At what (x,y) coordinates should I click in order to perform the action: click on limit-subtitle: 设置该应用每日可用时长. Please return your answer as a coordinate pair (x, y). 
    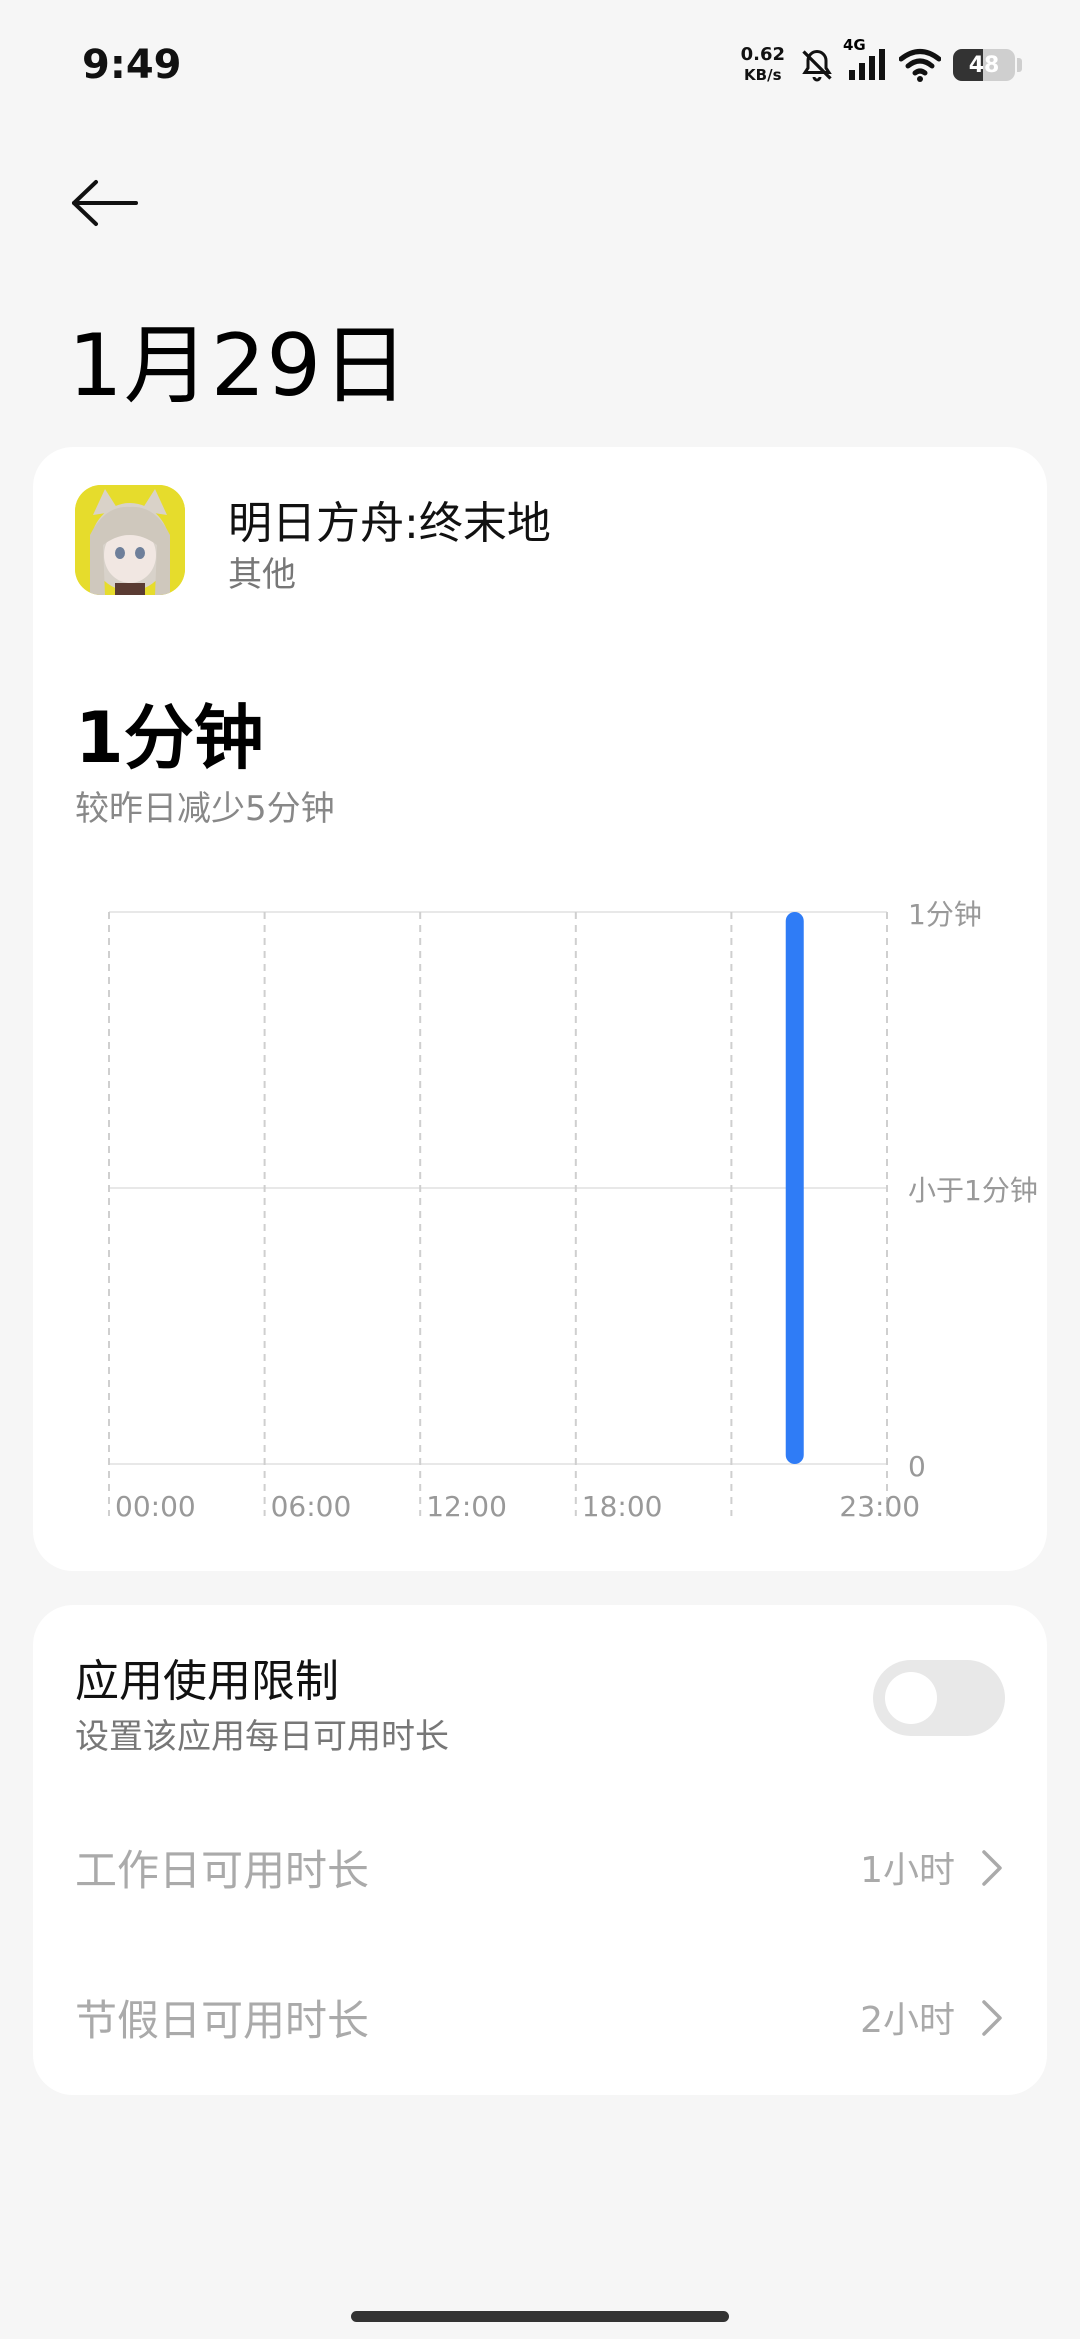
    Looking at the image, I should click on (262, 1737).